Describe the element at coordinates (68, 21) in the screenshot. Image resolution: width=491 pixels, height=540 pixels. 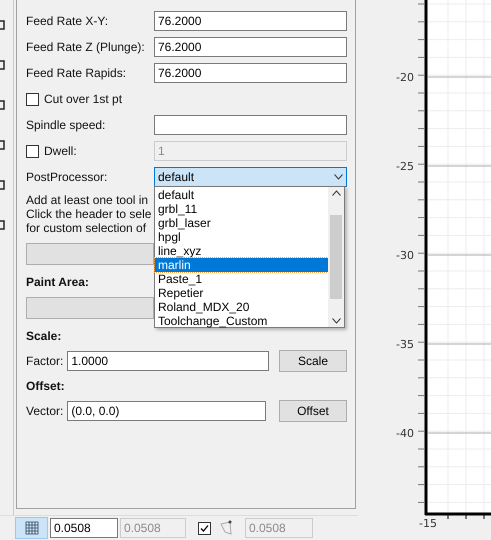
I see `field-label: Feed Rate X-Y:` at that location.